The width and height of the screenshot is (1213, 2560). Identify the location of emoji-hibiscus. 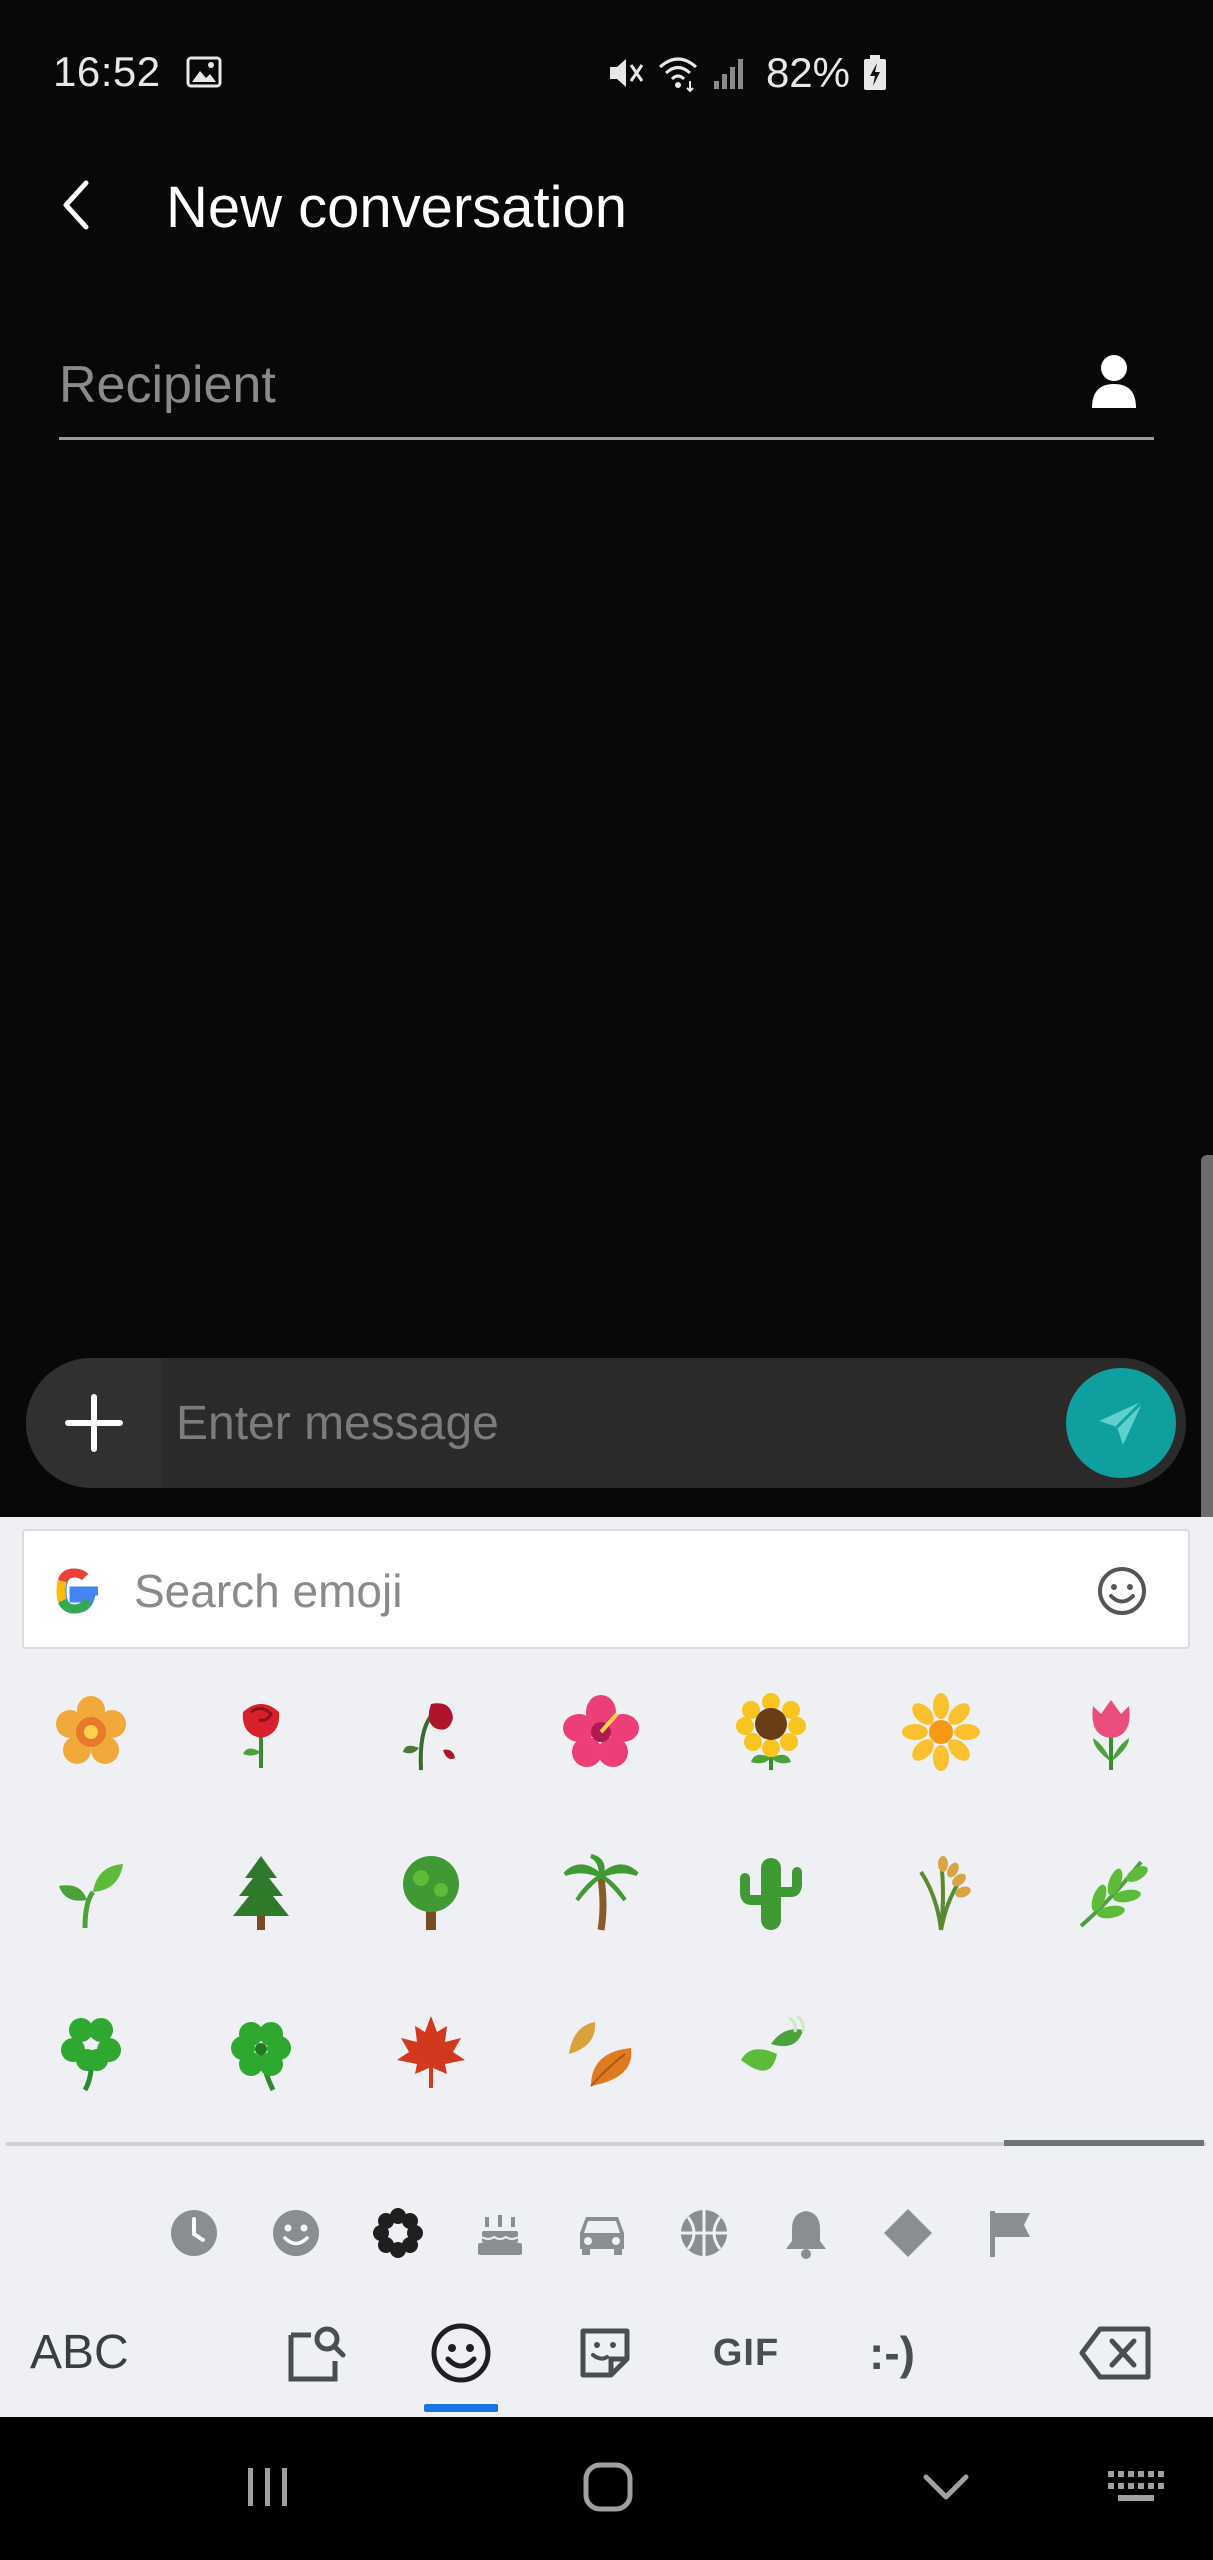
(601, 1732).